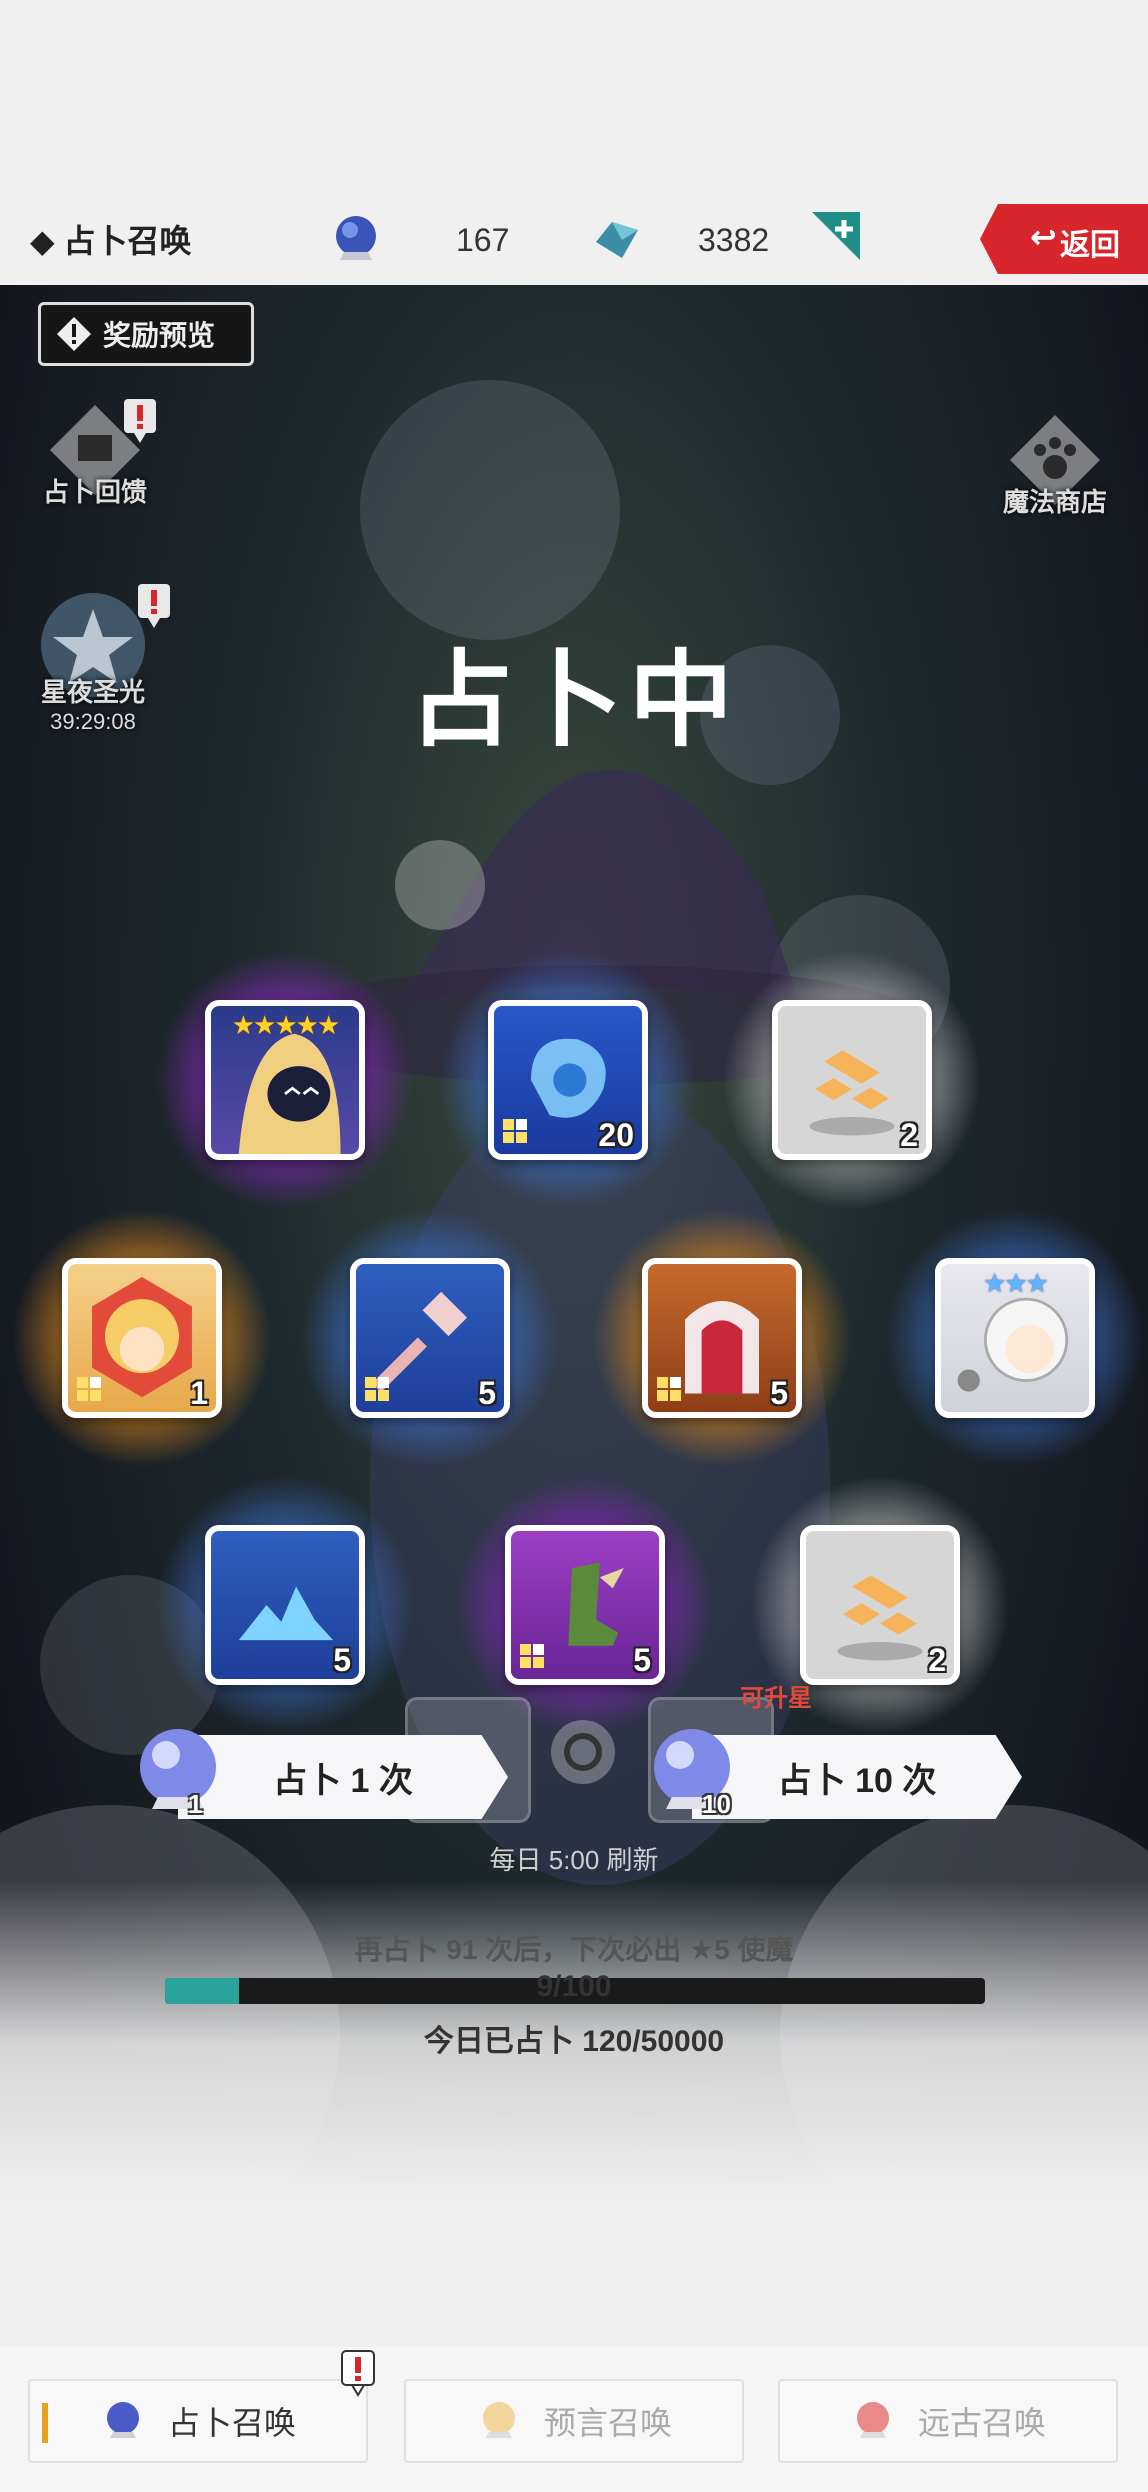 This screenshot has height=2492, width=1148. I want to click on active-tab-indicator, so click(45, 2423).